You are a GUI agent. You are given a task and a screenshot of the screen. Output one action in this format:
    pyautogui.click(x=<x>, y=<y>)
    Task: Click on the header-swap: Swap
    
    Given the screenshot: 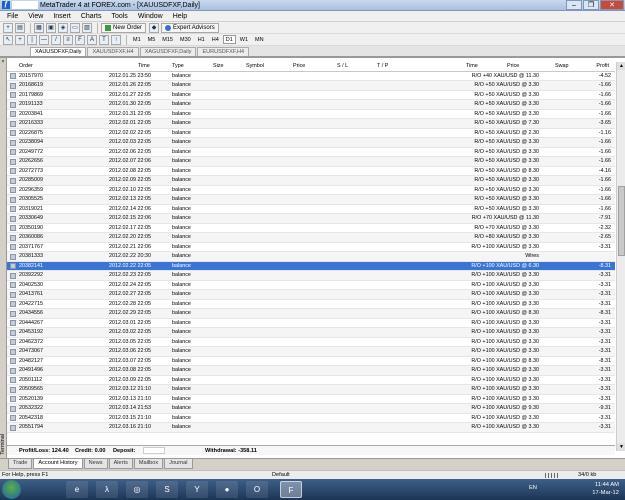 What is the action you would take?
    pyautogui.click(x=562, y=66)
    